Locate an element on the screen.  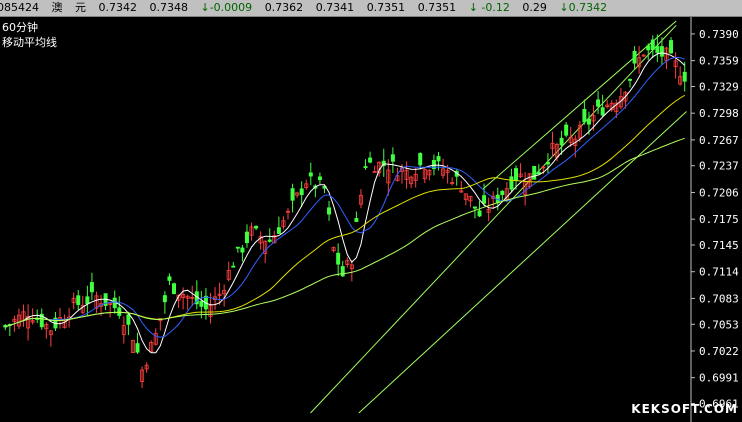
y-tick-label: 0.7267 is located at coordinates (719, 140).